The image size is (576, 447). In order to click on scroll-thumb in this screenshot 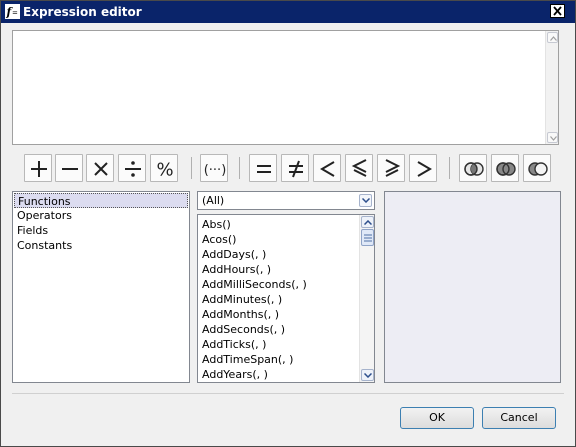, I will do `click(367, 237)`.